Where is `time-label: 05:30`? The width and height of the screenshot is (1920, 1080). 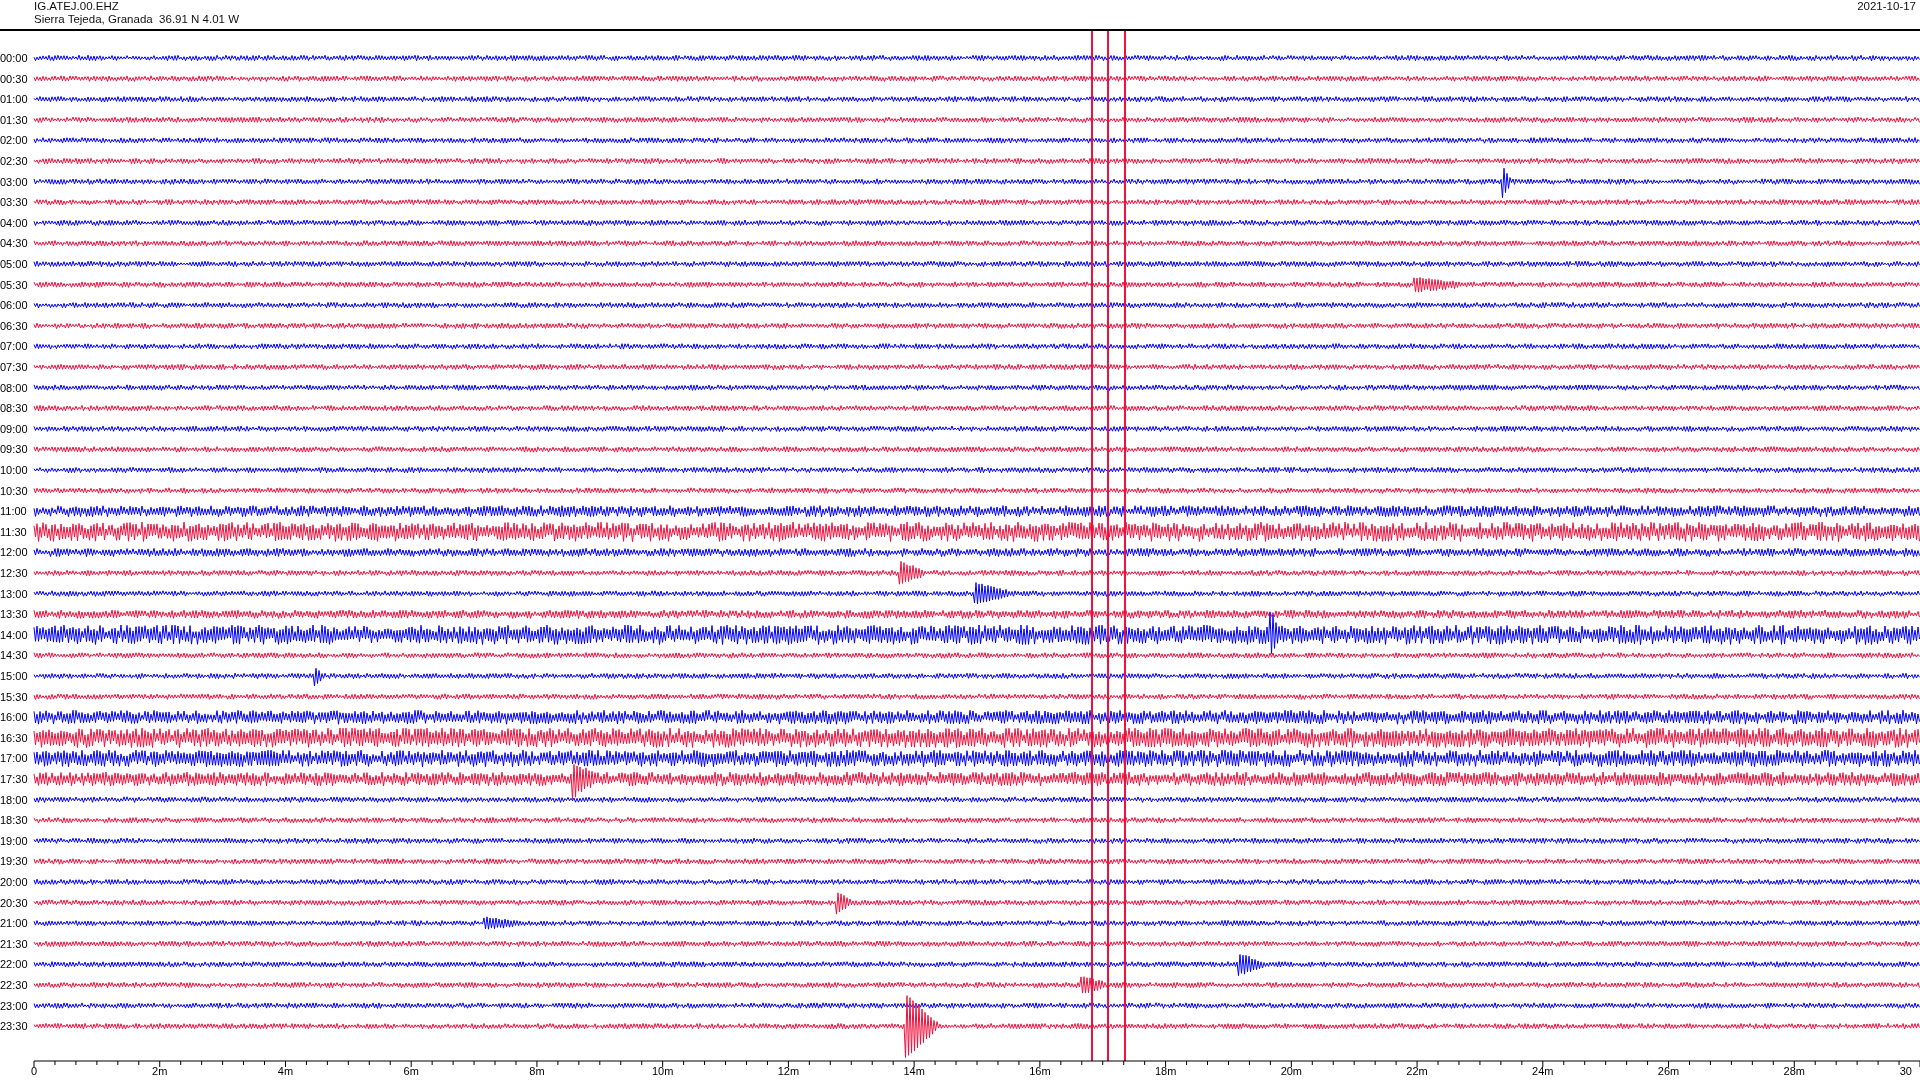
time-label: 05:30 is located at coordinates (14, 284).